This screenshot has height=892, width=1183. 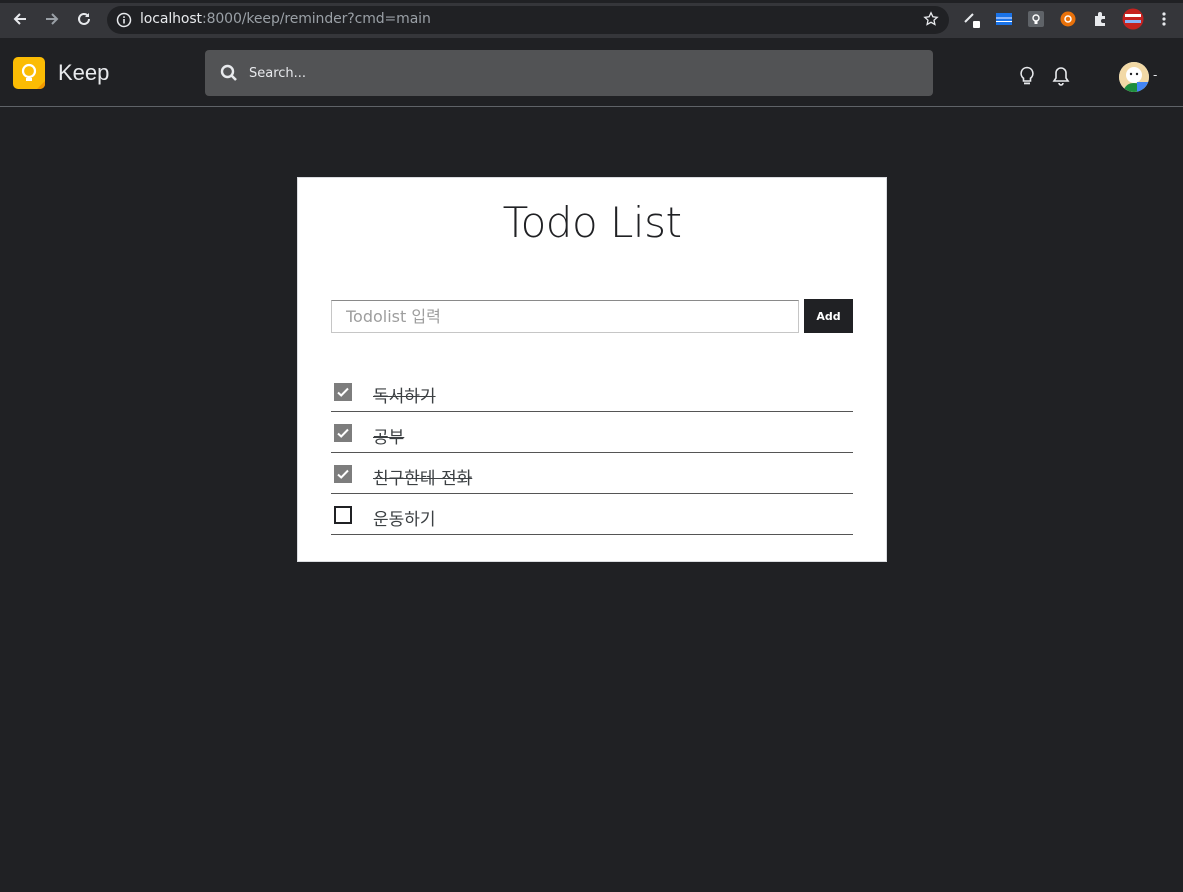 I want to click on url-host: localhost, so click(x=171, y=19).